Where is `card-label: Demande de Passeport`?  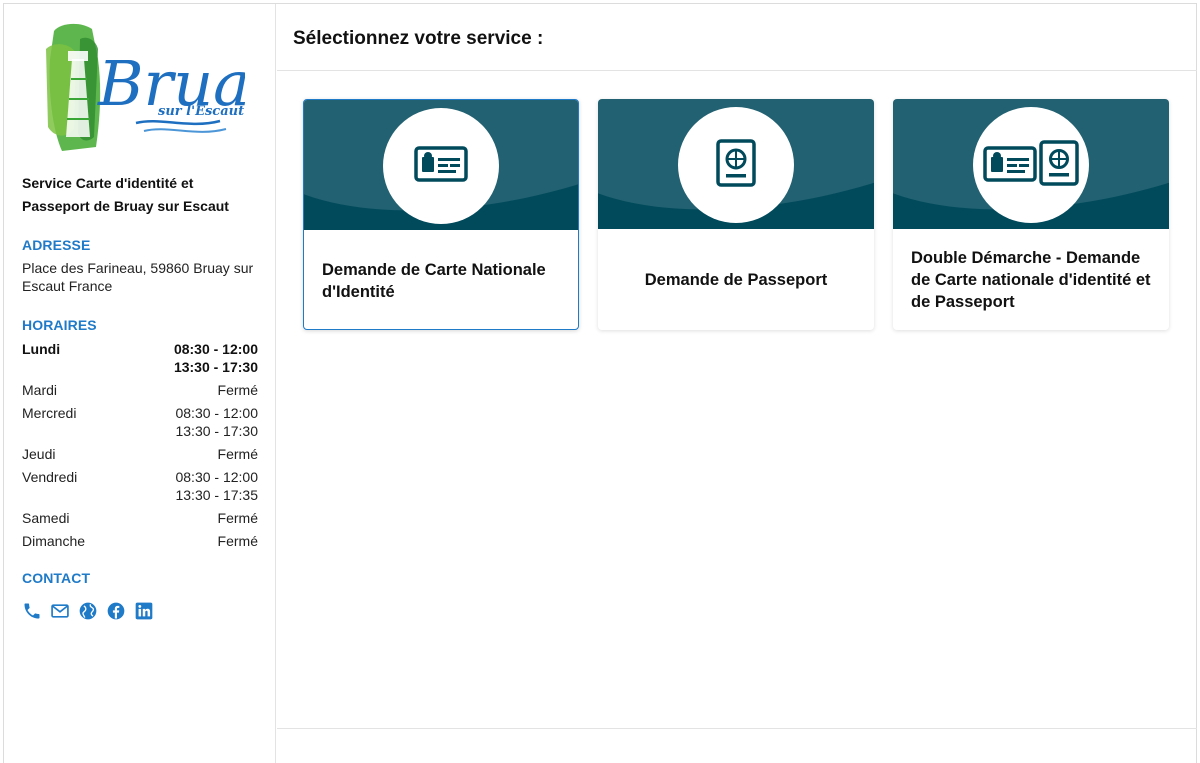
card-label: Demande de Passeport is located at coordinates (736, 279).